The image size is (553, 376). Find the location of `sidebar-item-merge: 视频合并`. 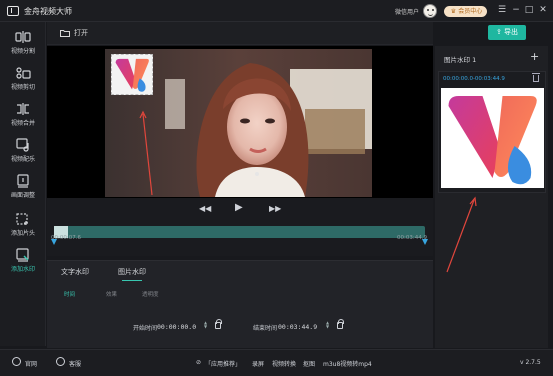

sidebar-item-merge: 视频合并 is located at coordinates (23, 117).